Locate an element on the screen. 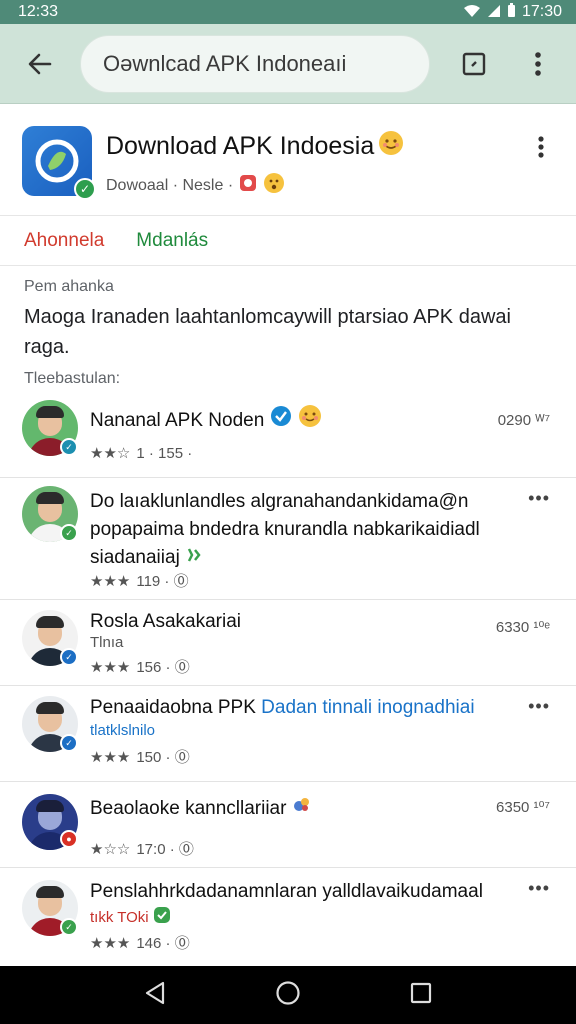 Image resolution: width=576 pixels, height=1024 pixels. status-time: 12:33 is located at coordinates (38, 11).